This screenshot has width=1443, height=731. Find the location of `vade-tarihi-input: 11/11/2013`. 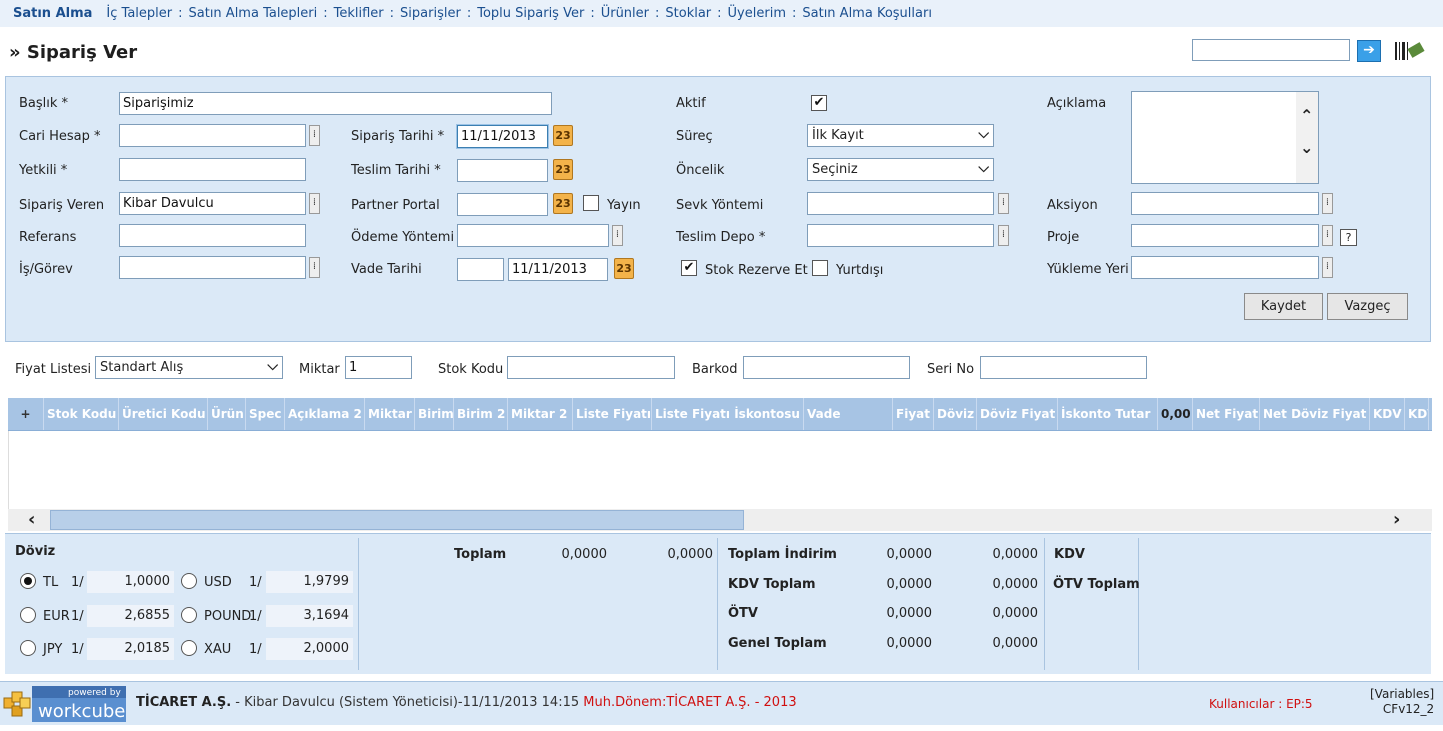

vade-tarihi-input: 11/11/2013 is located at coordinates (558, 269).